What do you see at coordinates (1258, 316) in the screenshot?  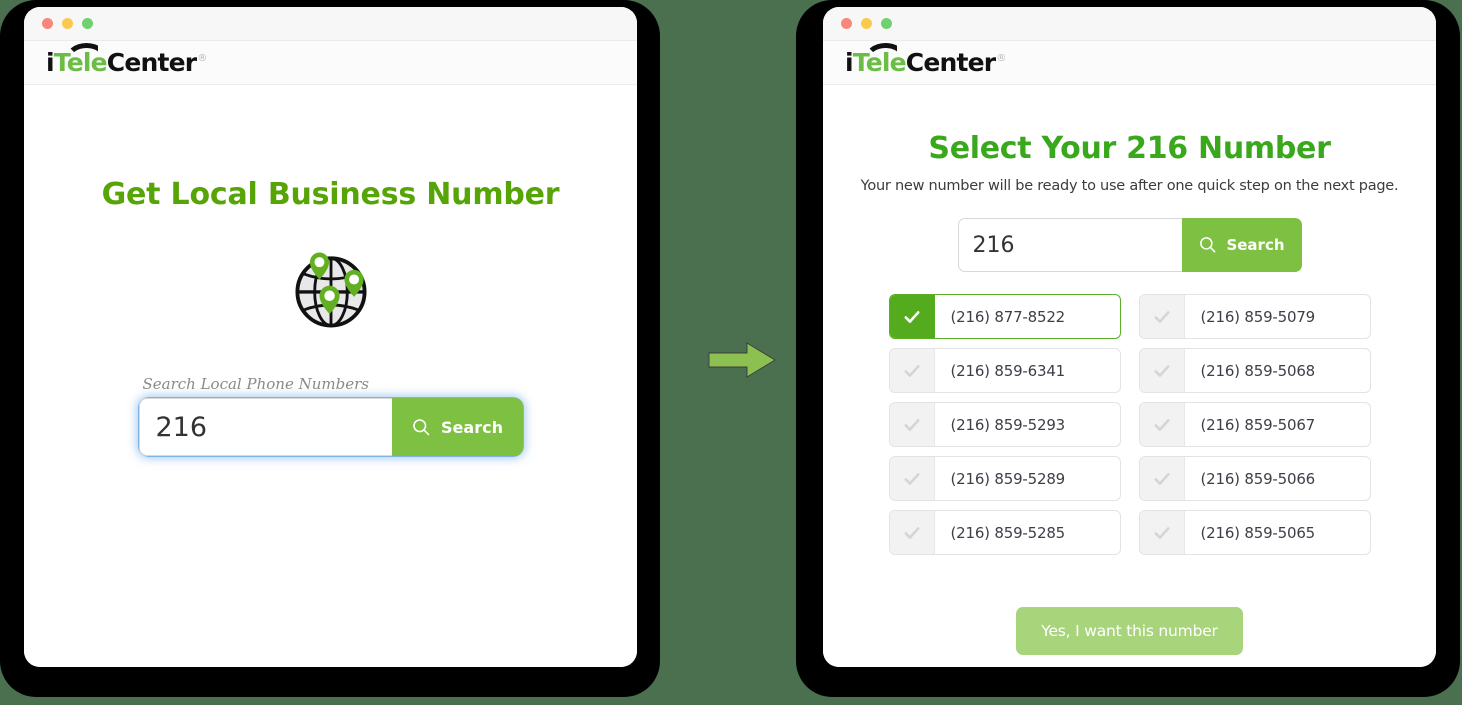 I see `phone-number-label: (216) 859-5079` at bounding box center [1258, 316].